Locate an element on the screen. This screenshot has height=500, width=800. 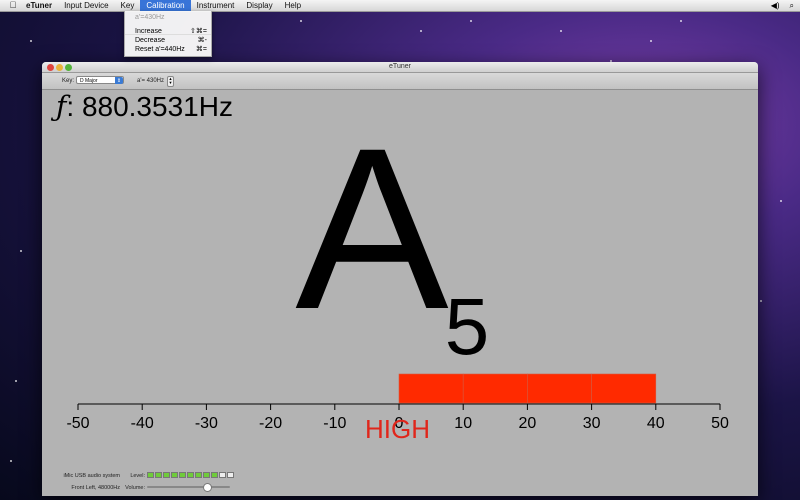
meter-tick-label: 30 is located at coordinates (592, 423).